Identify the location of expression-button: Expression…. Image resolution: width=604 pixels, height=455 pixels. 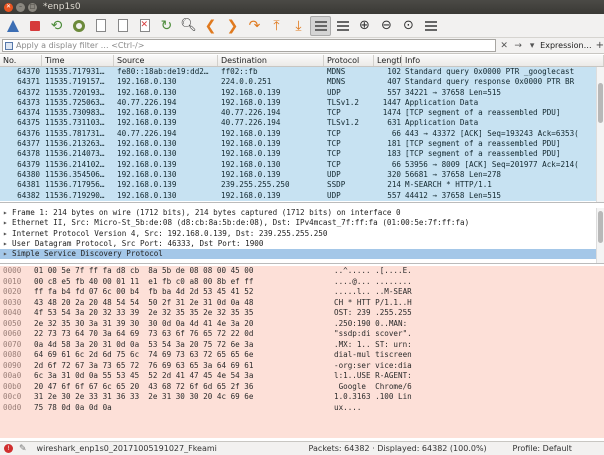
(565, 45).